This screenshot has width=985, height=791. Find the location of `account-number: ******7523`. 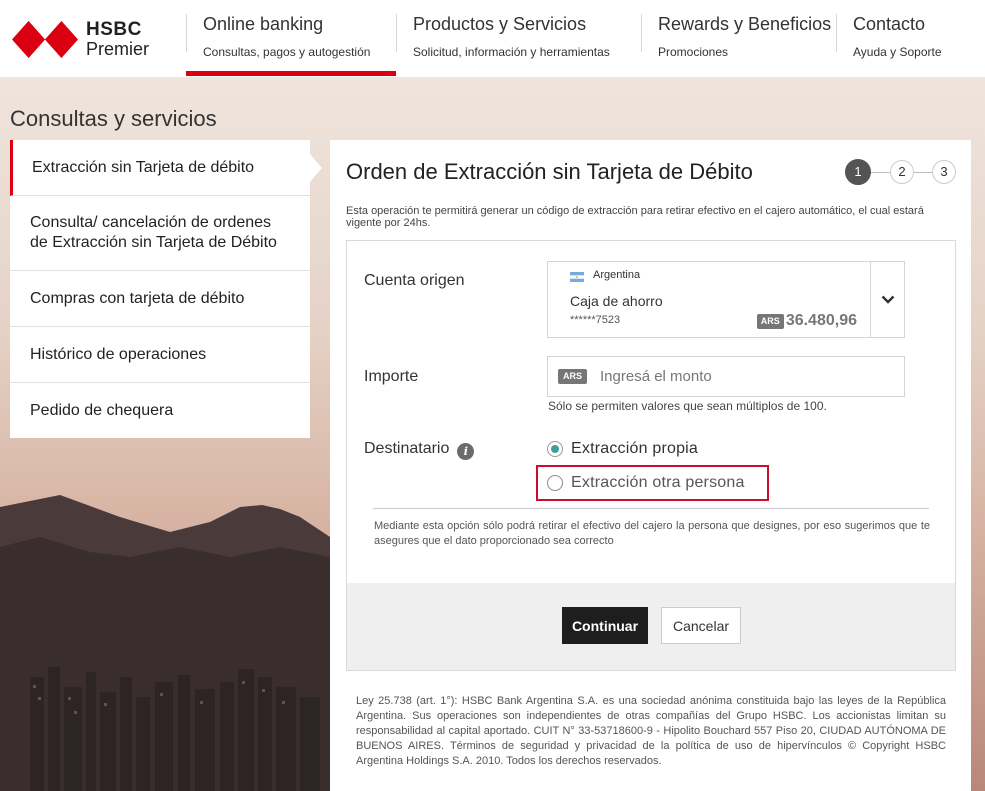

account-number: ******7523 is located at coordinates (595, 320).